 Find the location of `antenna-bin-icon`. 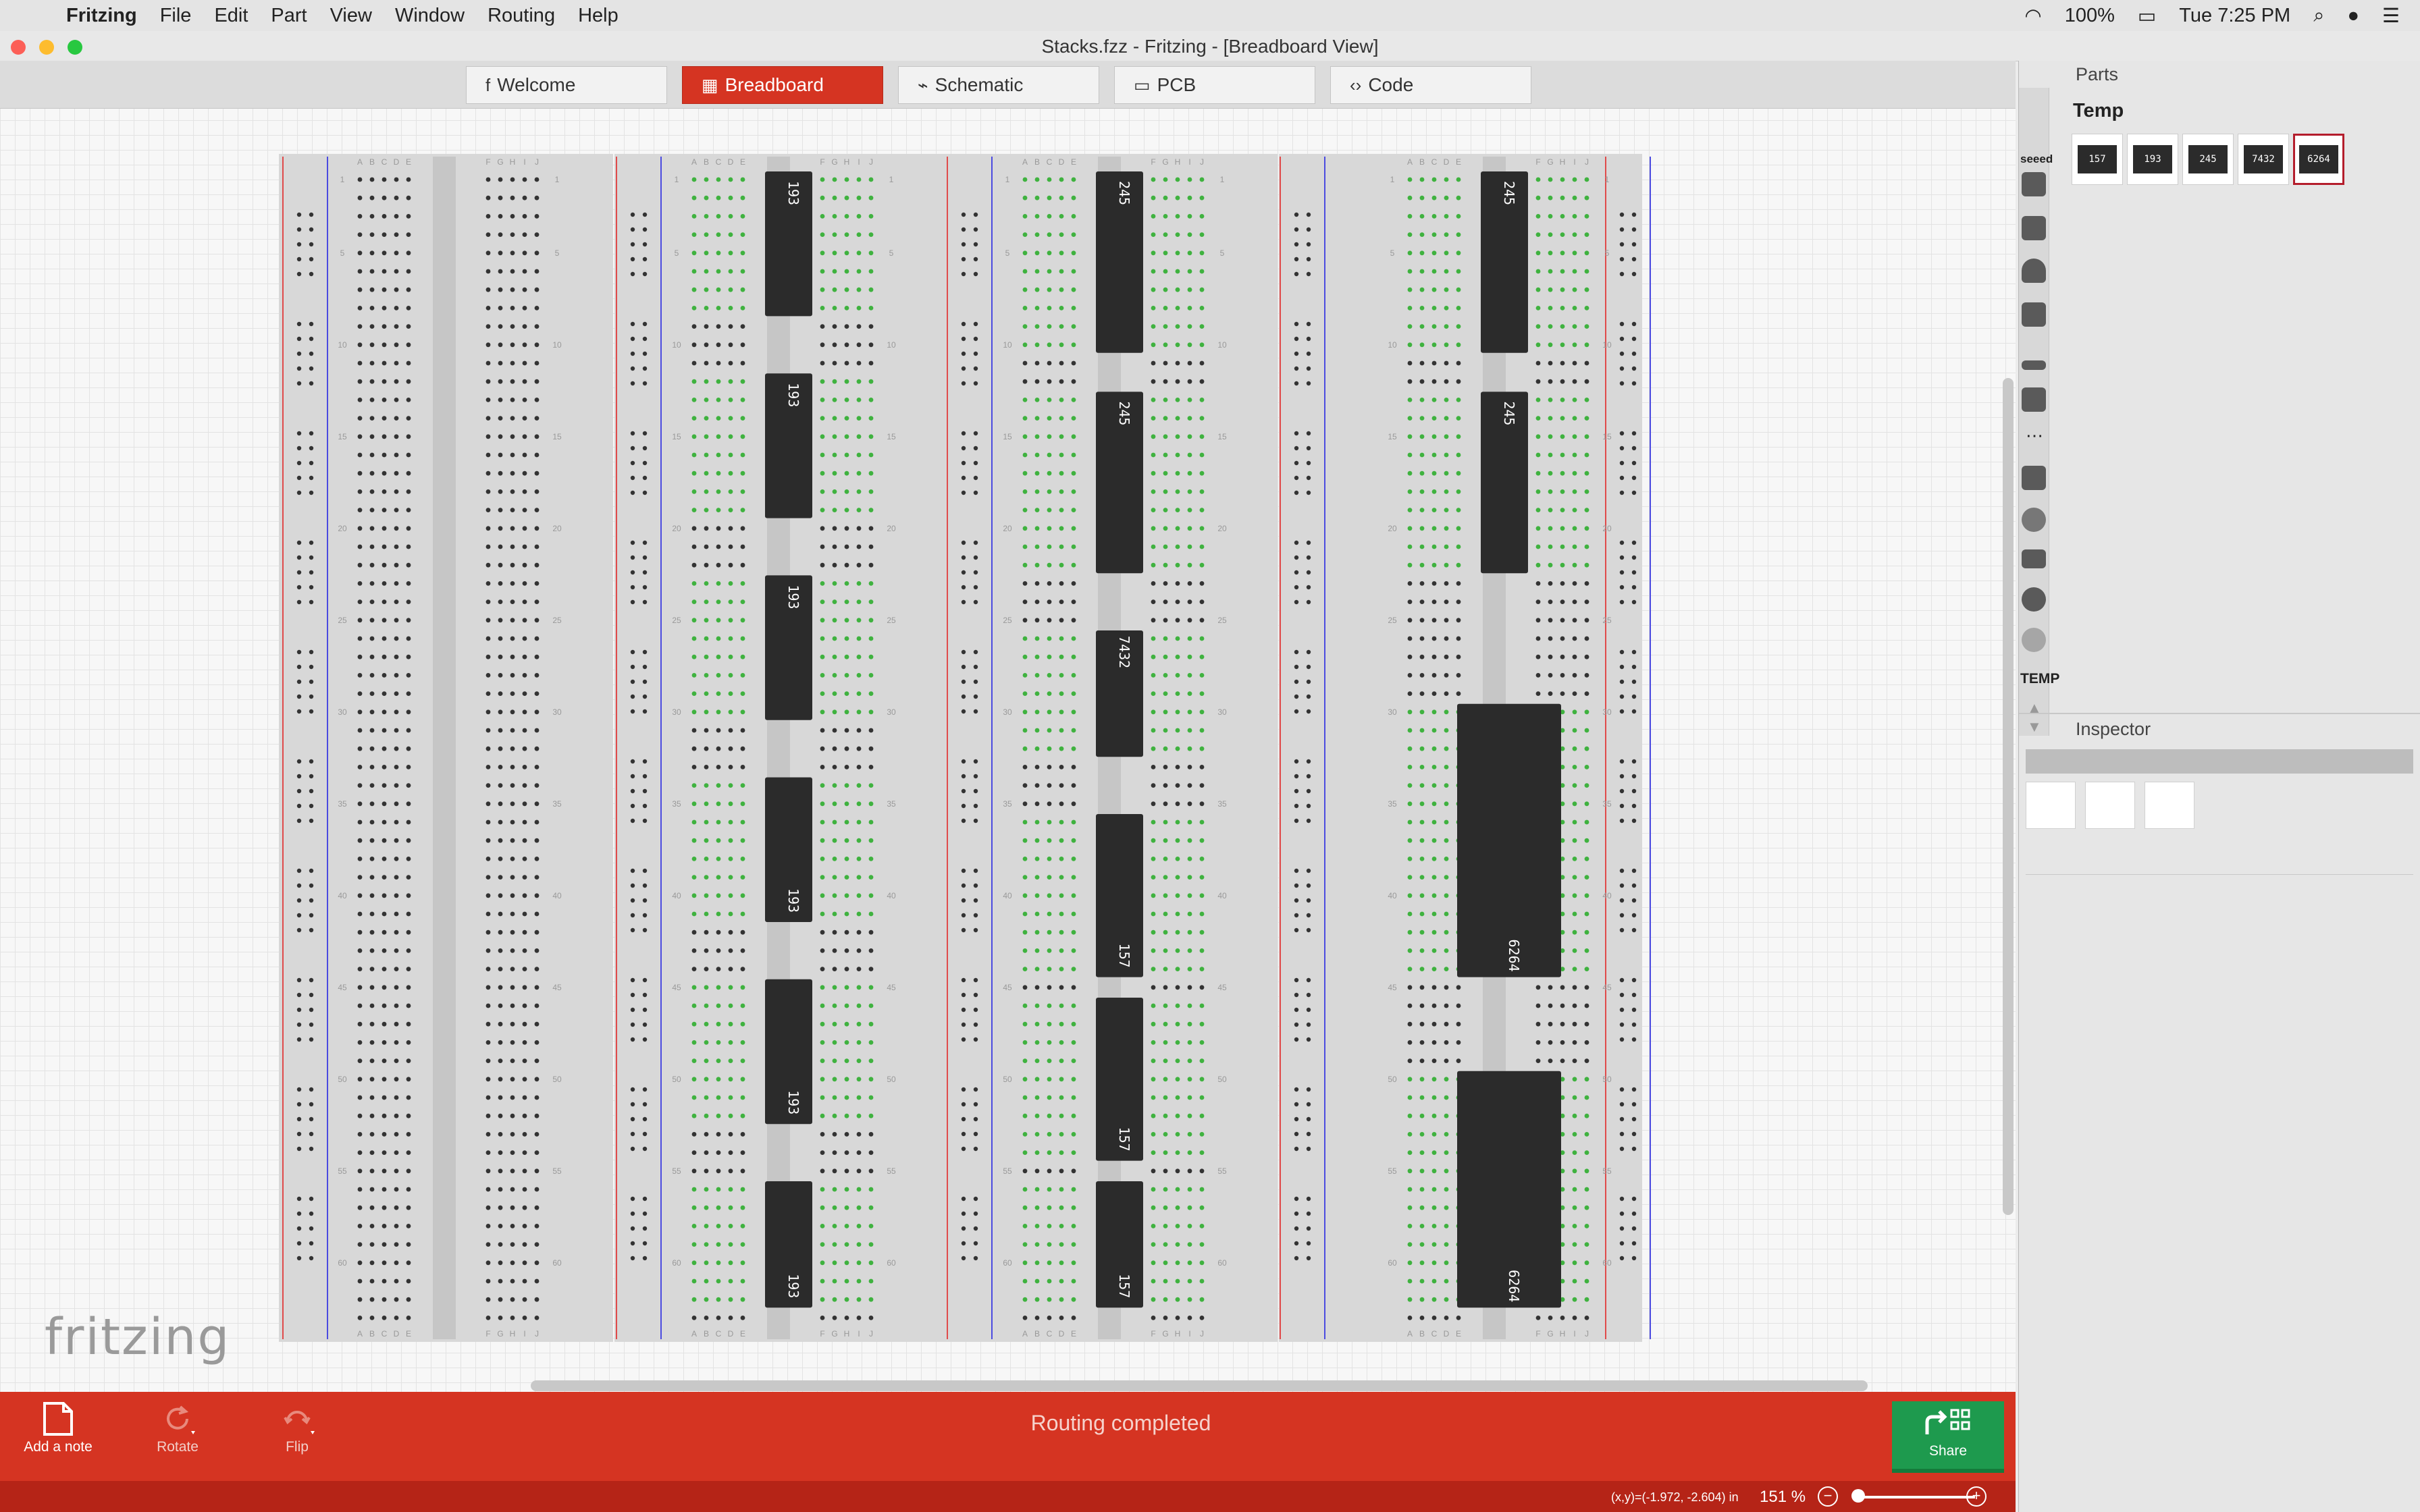

antenna-bin-icon is located at coordinates (2034, 520).